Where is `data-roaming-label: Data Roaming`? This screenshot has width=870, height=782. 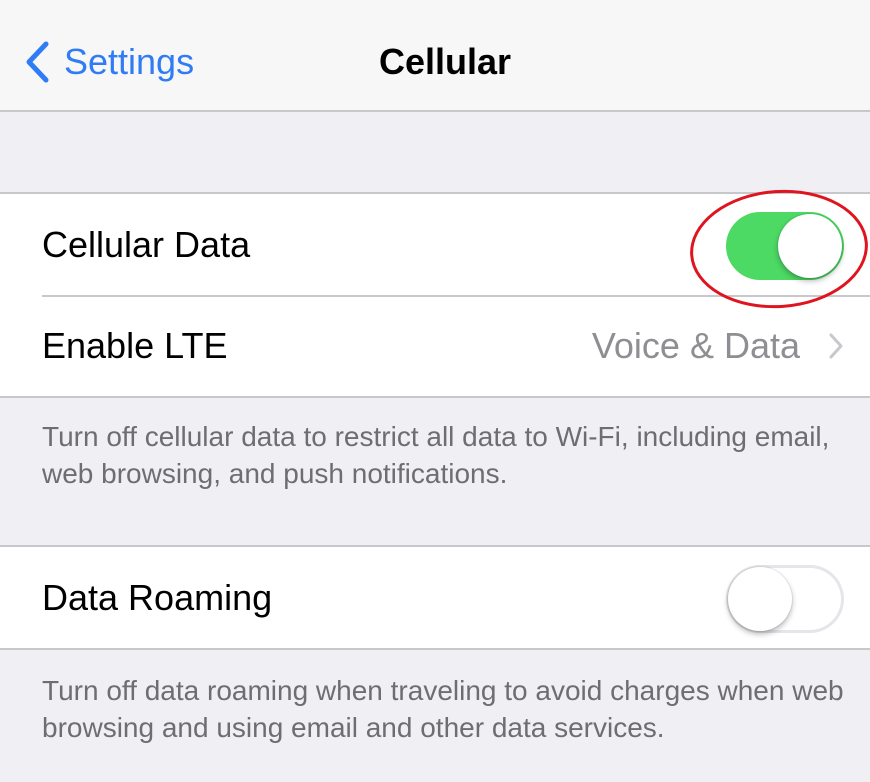 data-roaming-label: Data Roaming is located at coordinates (157, 597).